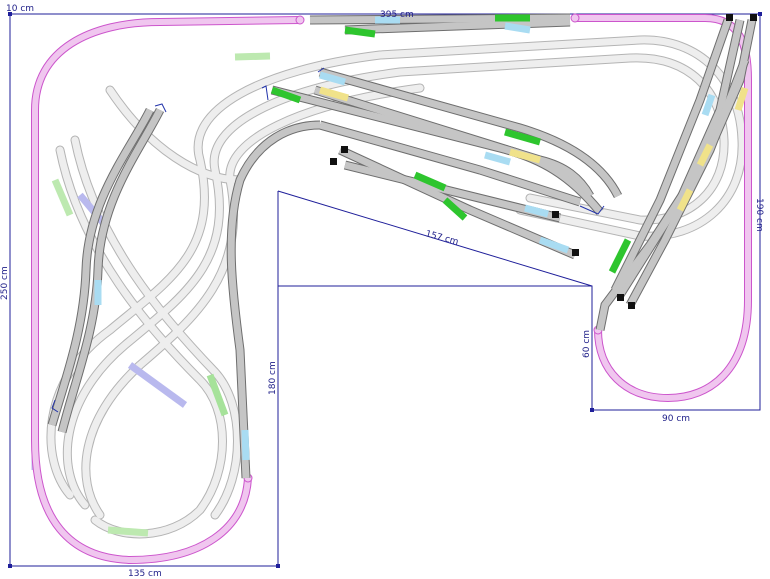 Image resolution: width=770 pixels, height=579 pixels. I want to click on dimension-right-bottom: 90 cm, so click(676, 419).